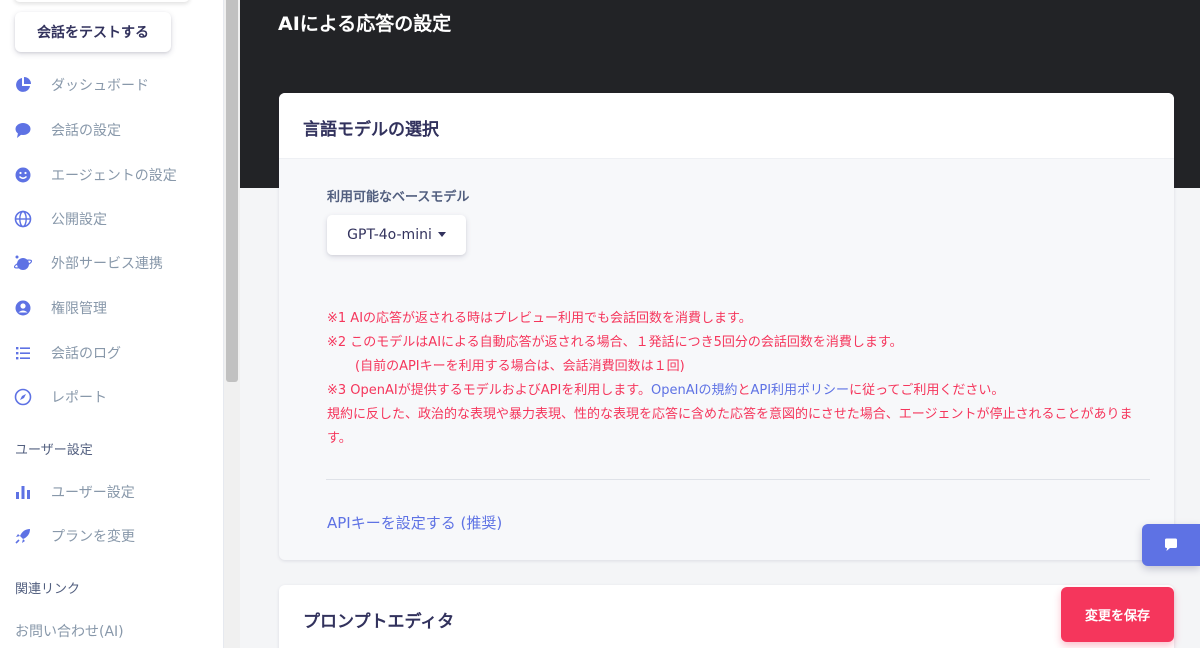  I want to click on sidebar-item-label: 権限管理, so click(79, 309).